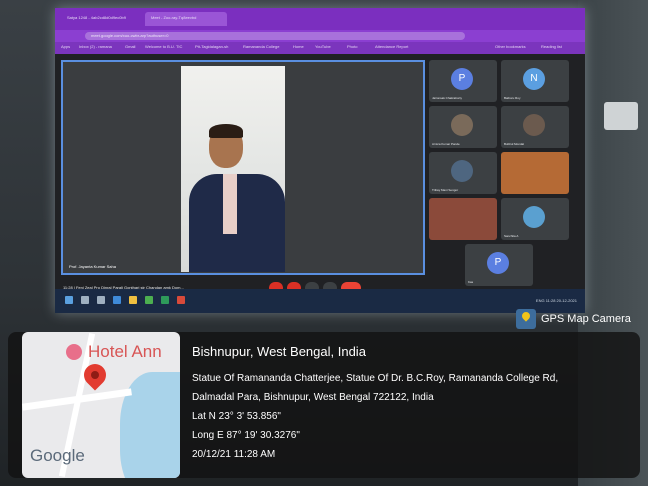  I want to click on chrome-icon, so click(149, 300).